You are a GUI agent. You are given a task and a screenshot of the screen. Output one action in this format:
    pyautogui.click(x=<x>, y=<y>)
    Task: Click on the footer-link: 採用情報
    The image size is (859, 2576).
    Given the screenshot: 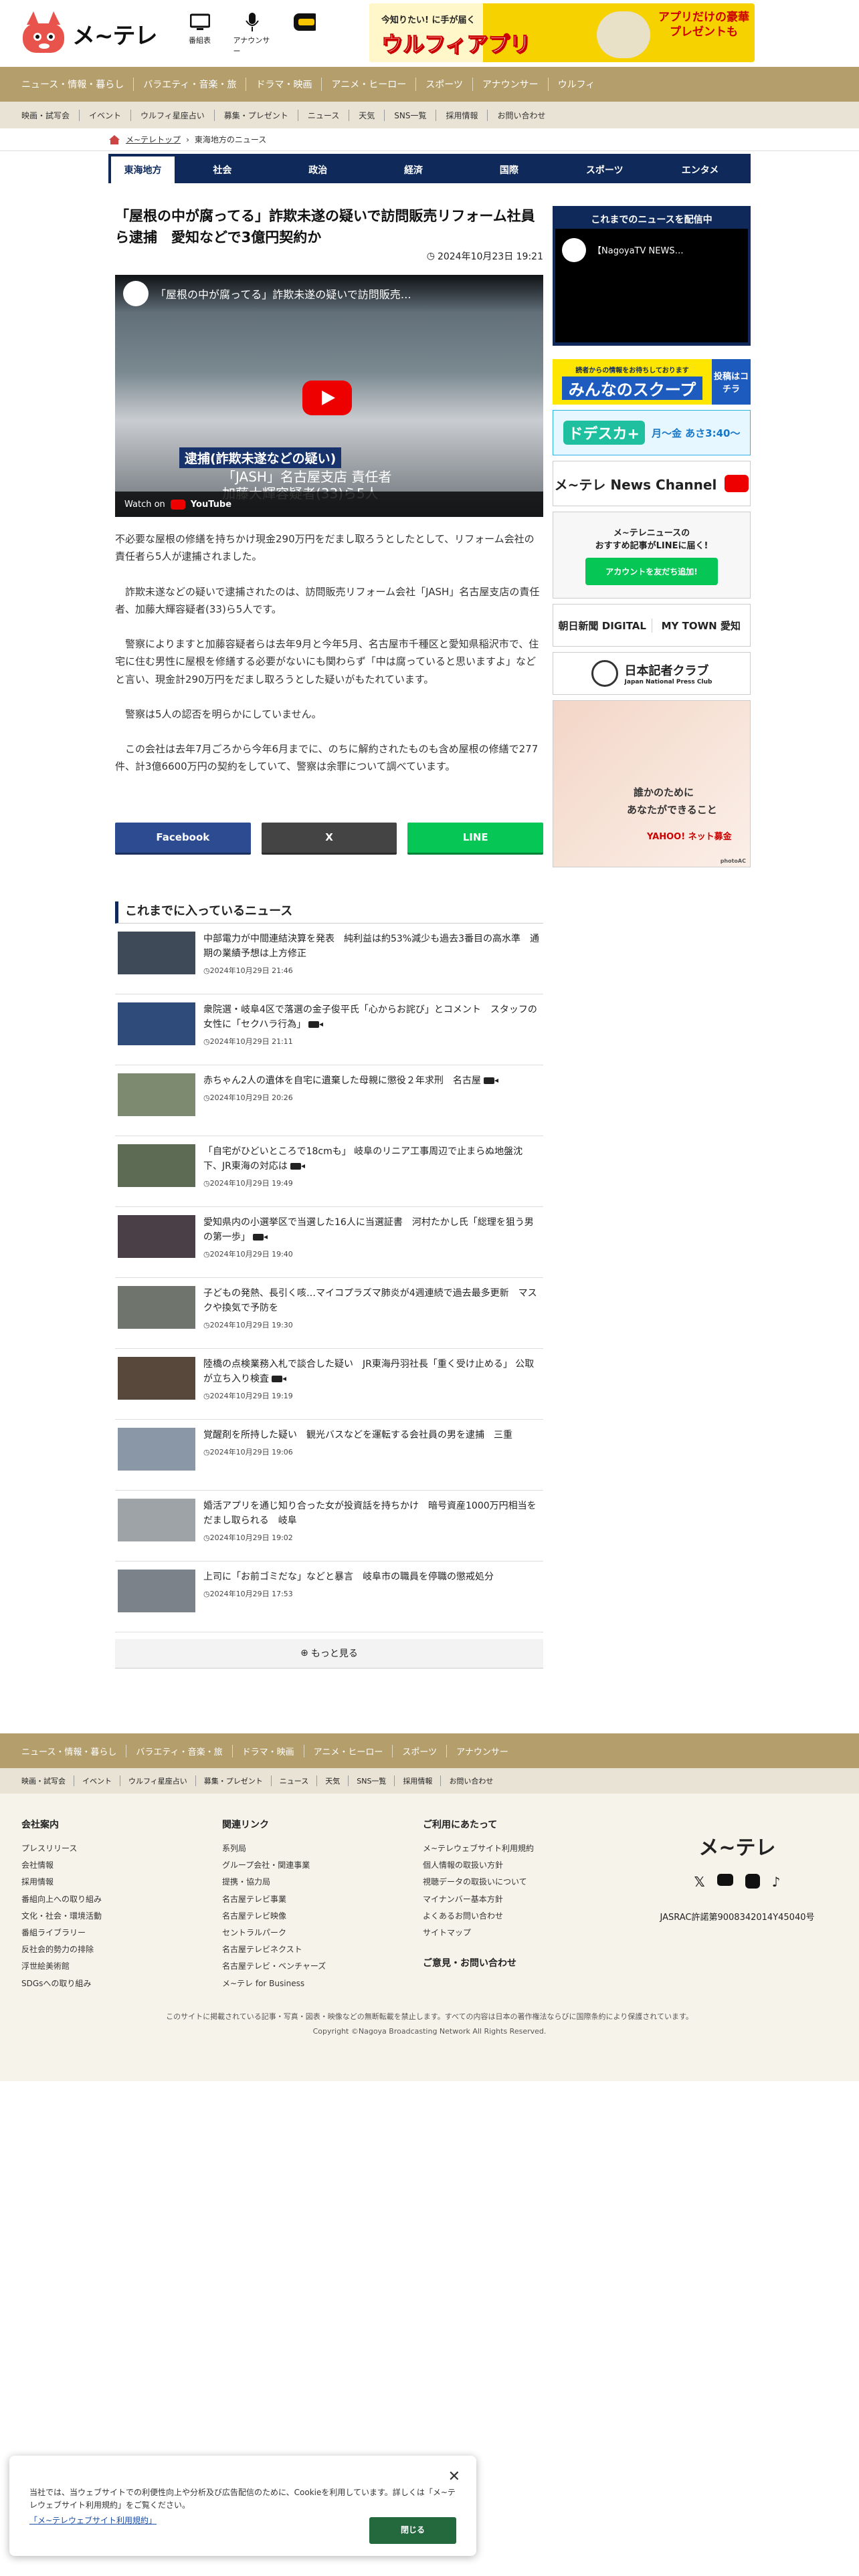 What is the action you would take?
    pyautogui.click(x=121, y=1882)
    